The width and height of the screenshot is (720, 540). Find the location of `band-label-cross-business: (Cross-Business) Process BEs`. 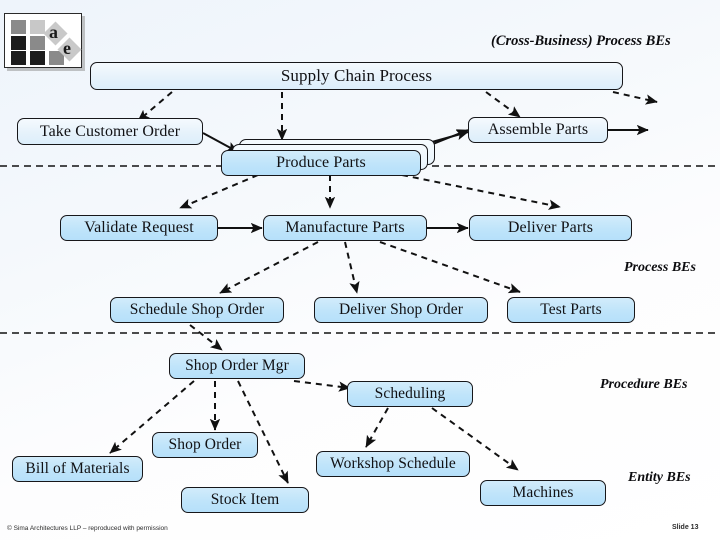

band-label-cross-business: (Cross-Business) Process BEs is located at coordinates (581, 41).